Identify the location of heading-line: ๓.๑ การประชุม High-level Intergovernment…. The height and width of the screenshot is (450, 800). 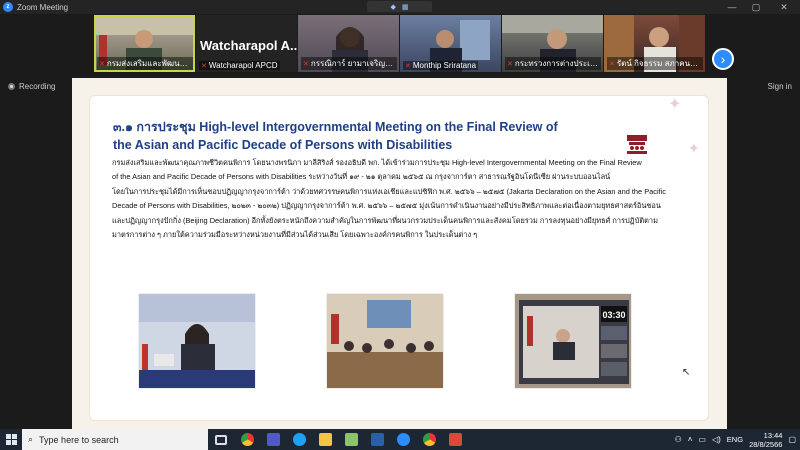
(335, 127).